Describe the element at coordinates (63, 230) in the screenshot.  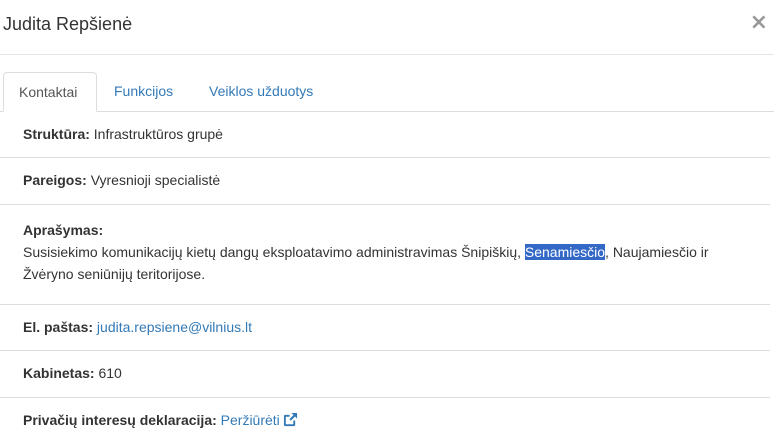
I see `description-label: Aprašymas:` at that location.